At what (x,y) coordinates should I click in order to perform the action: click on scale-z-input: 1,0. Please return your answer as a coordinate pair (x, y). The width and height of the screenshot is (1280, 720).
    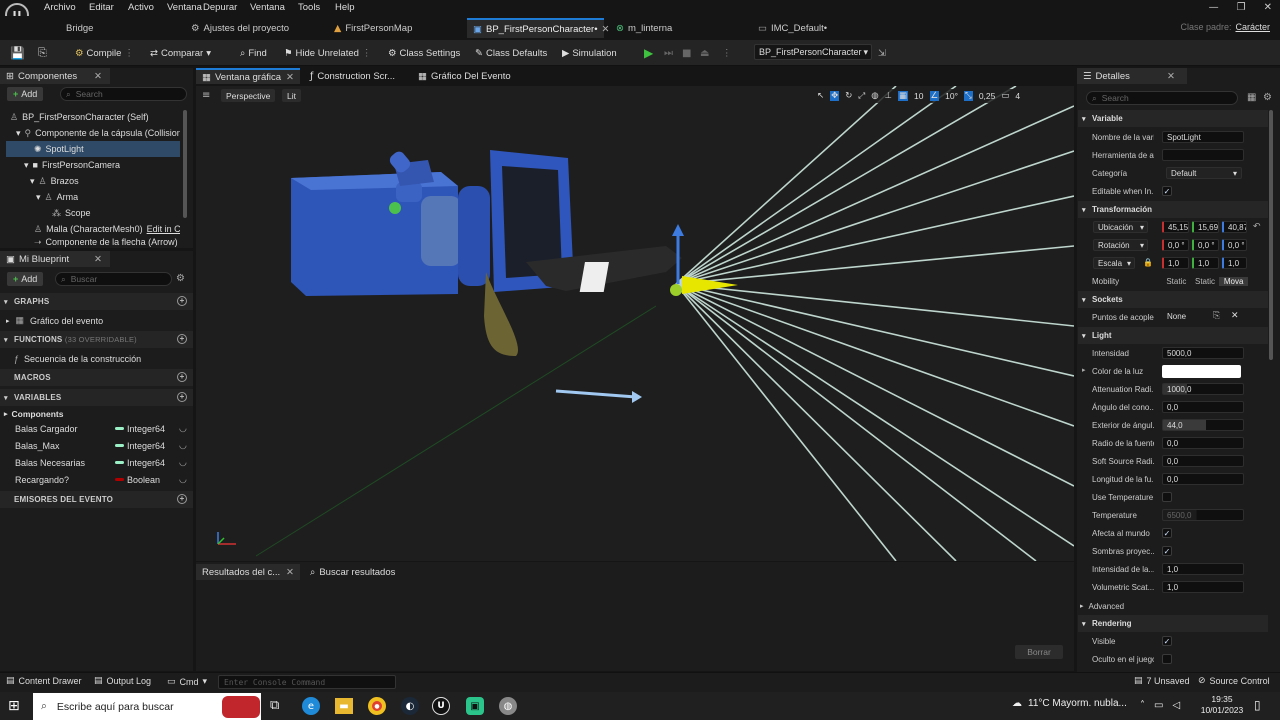
    Looking at the image, I should click on (1234, 263).